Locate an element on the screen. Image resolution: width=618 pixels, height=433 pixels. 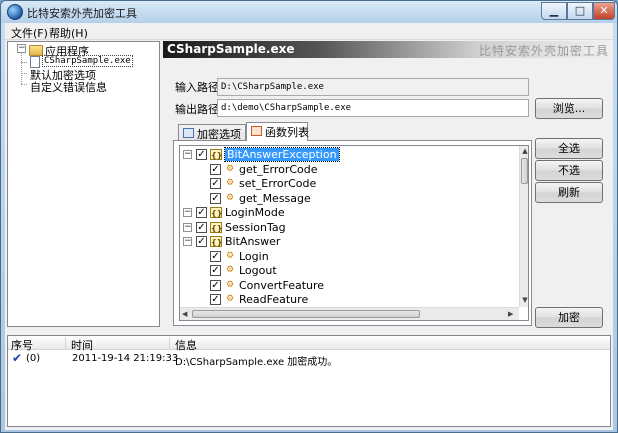
function-label: SessionTag is located at coordinates (255, 227).